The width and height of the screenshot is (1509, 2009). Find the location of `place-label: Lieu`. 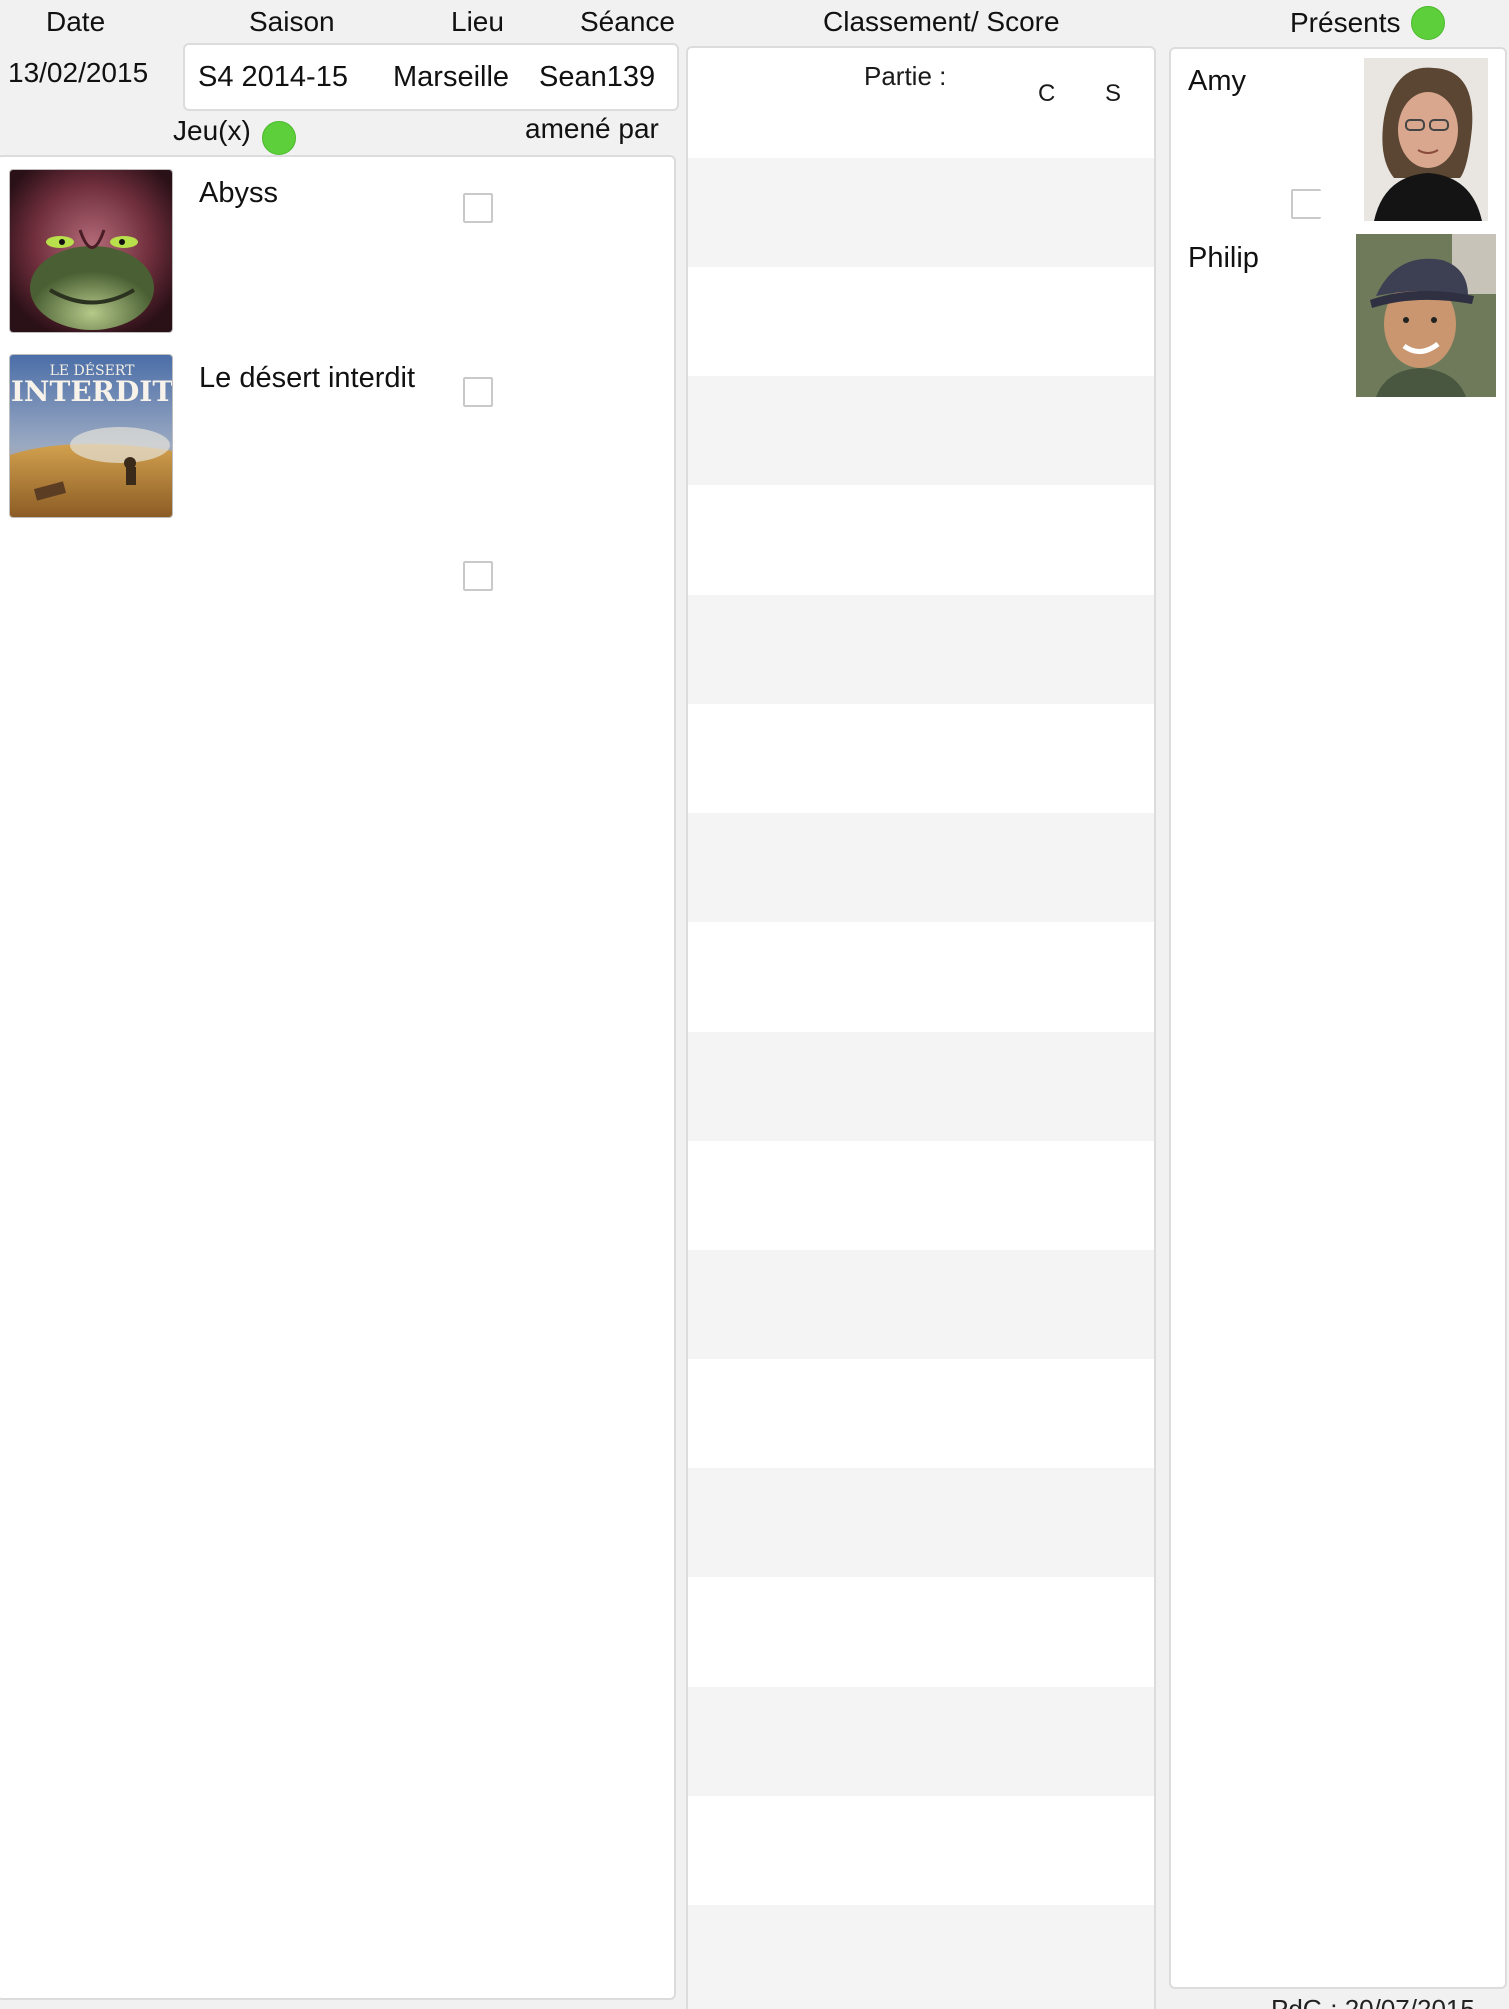

place-label: Lieu is located at coordinates (477, 21).